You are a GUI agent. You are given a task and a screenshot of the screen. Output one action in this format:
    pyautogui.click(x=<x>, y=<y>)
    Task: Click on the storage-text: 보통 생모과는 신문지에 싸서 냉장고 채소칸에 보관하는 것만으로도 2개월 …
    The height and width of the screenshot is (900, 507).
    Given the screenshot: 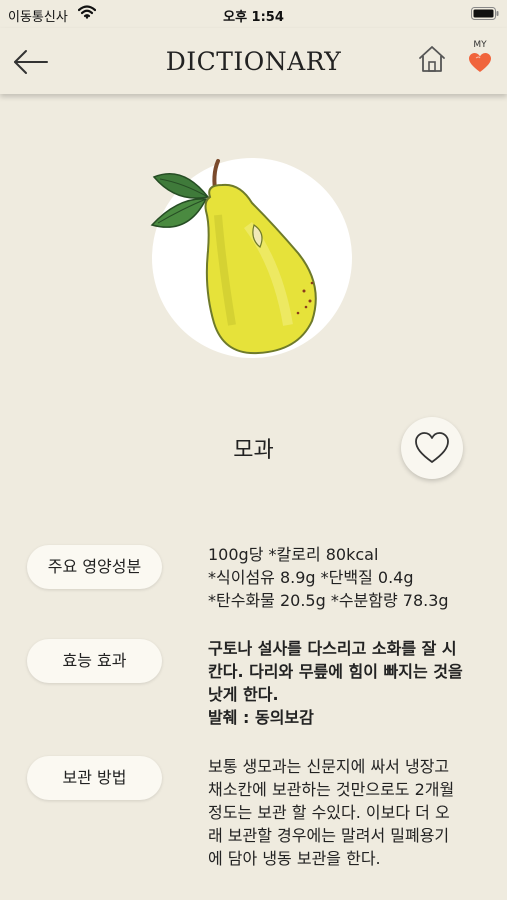 What is the action you would take?
    pyautogui.click(x=348, y=812)
    